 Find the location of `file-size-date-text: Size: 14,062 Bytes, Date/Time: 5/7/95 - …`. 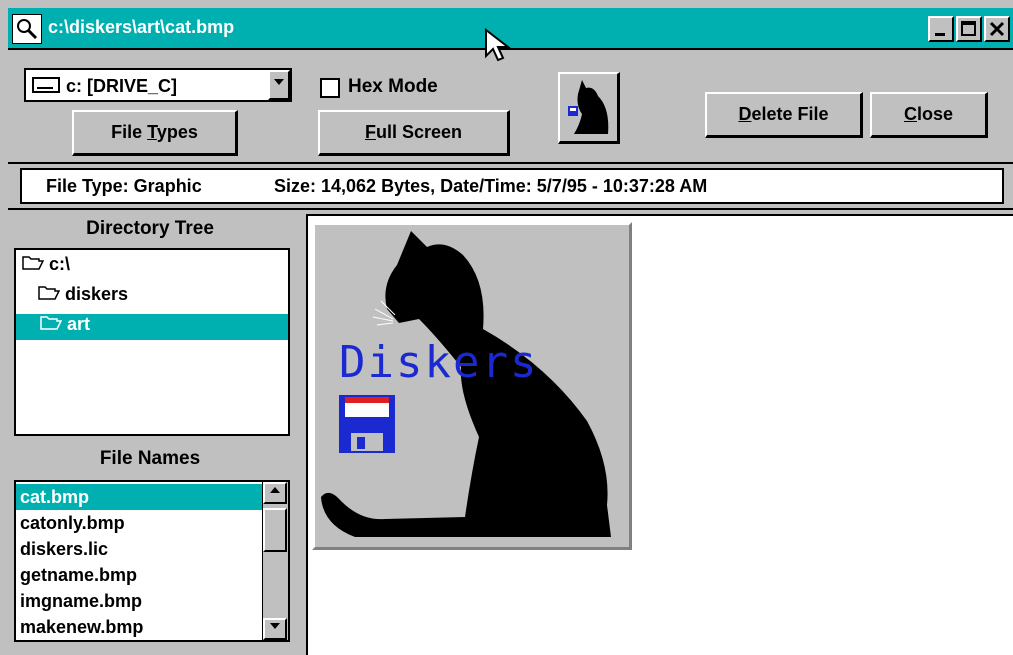

file-size-date-text: Size: 14,062 Bytes, Date/Time: 5/7/95 - … is located at coordinates (491, 186).